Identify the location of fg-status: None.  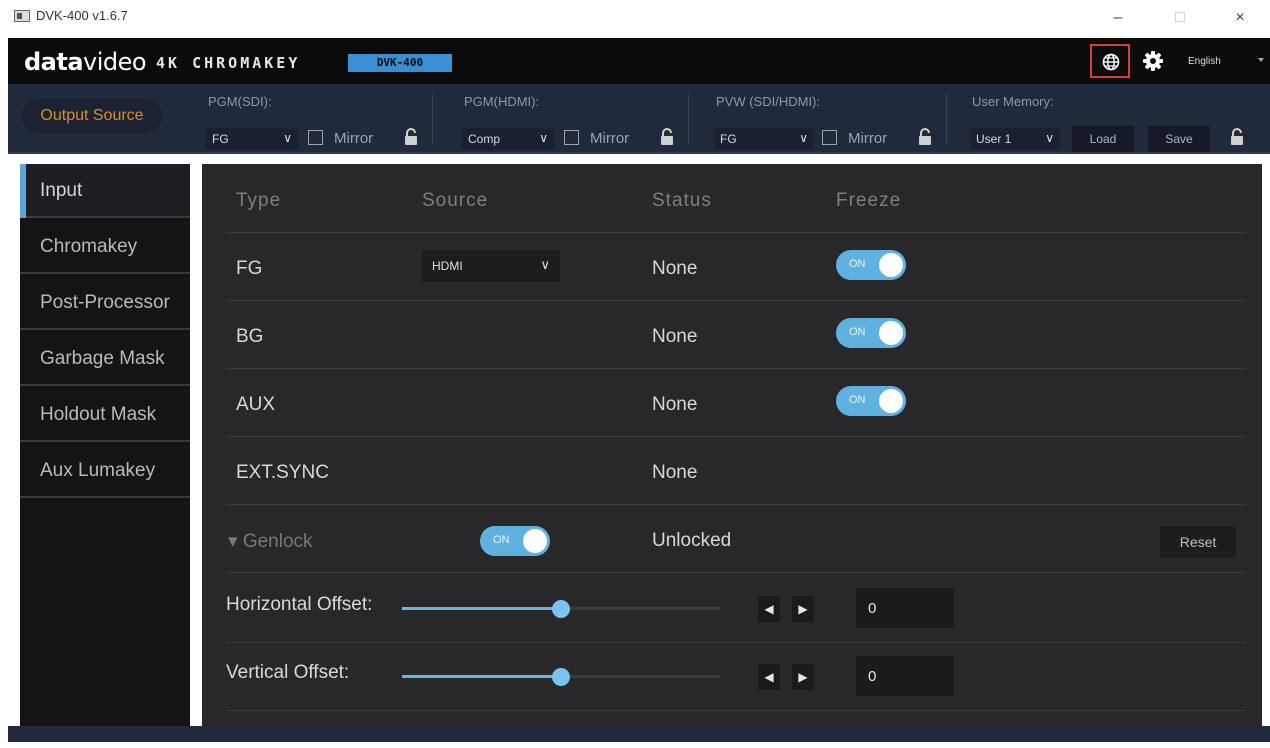
(675, 268).